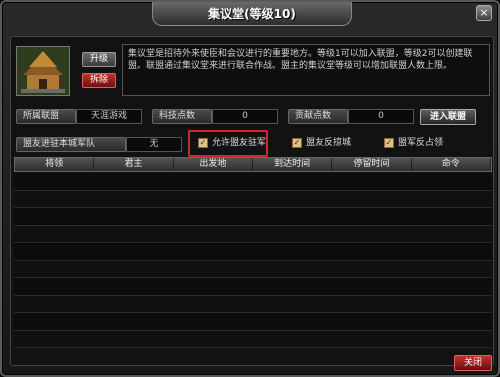 The image size is (500, 377). I want to click on dismantle-button: 拆除, so click(99, 80).